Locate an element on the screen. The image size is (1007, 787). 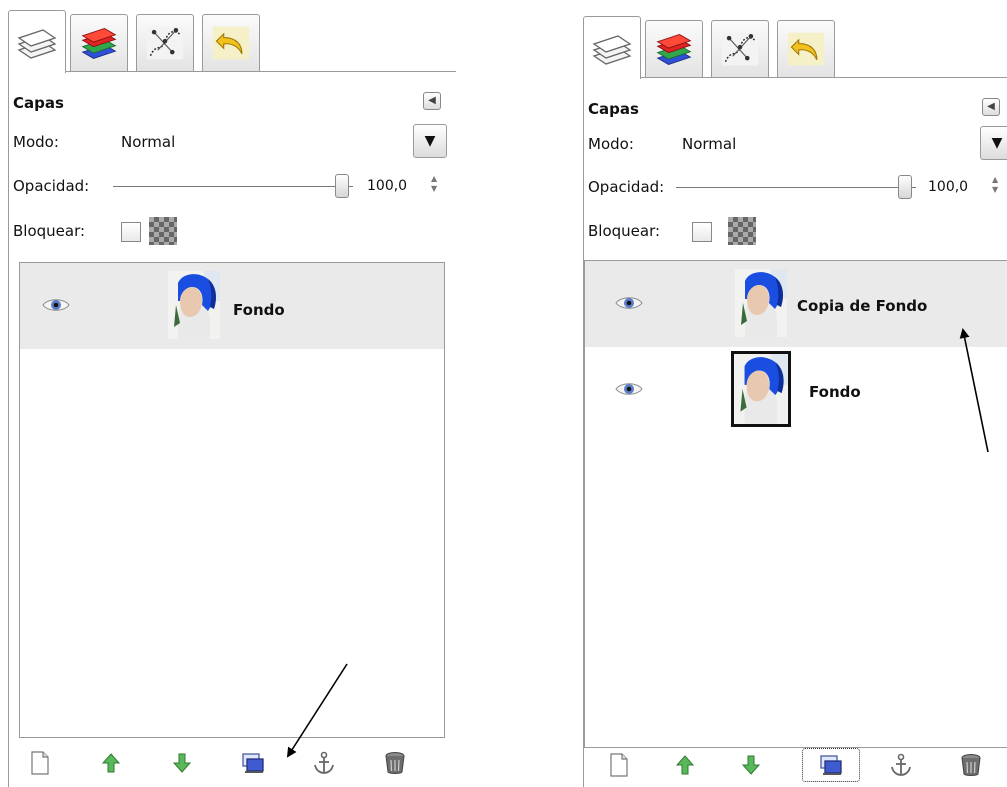
layer-row-copia-de-fondo: Copia de Fondo is located at coordinates (796, 304).